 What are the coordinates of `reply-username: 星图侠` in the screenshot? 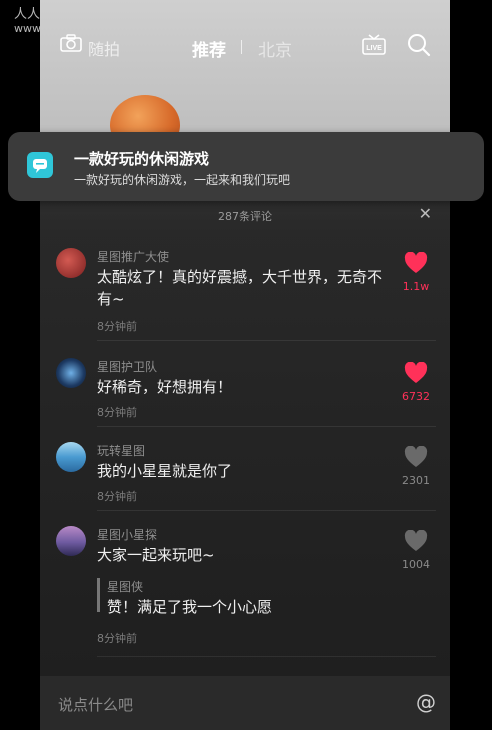 It's located at (125, 586).